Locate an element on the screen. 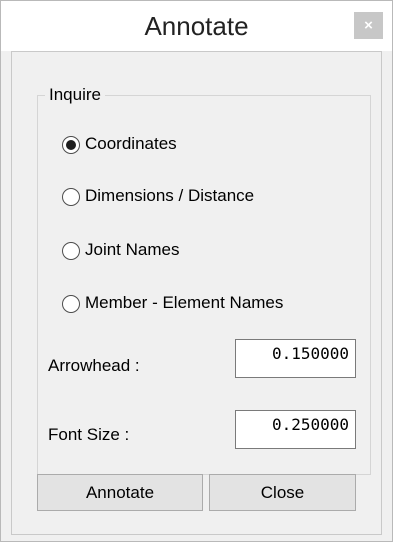 The image size is (393, 542). font-size-input is located at coordinates (295, 429).